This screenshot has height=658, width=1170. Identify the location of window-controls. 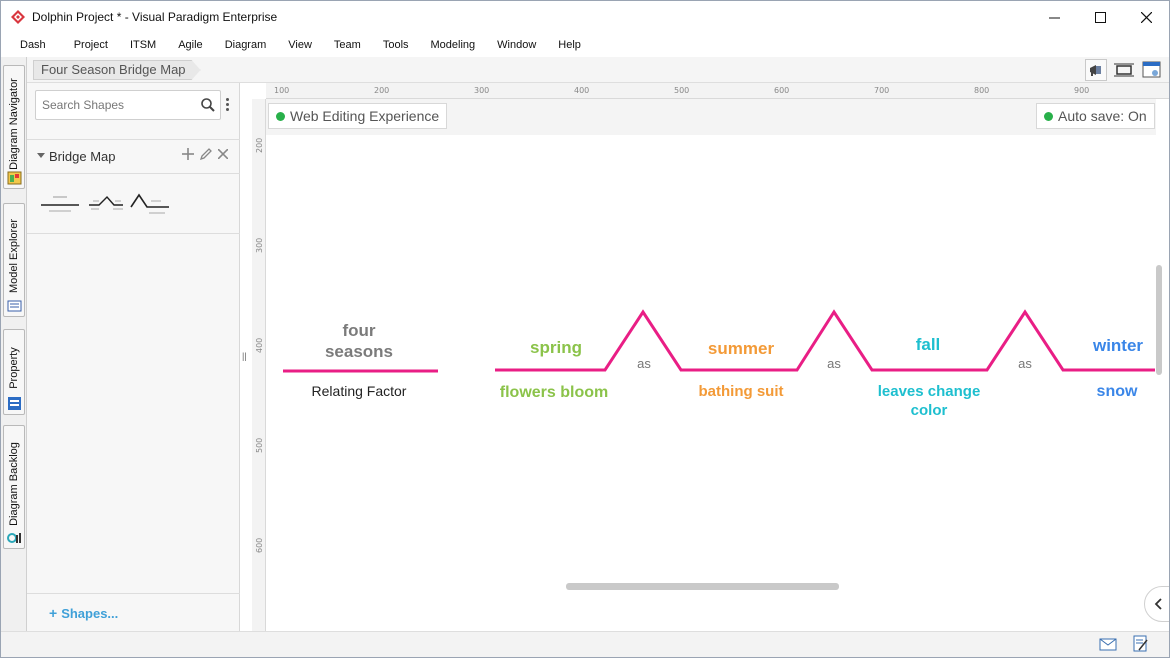
(1100, 17).